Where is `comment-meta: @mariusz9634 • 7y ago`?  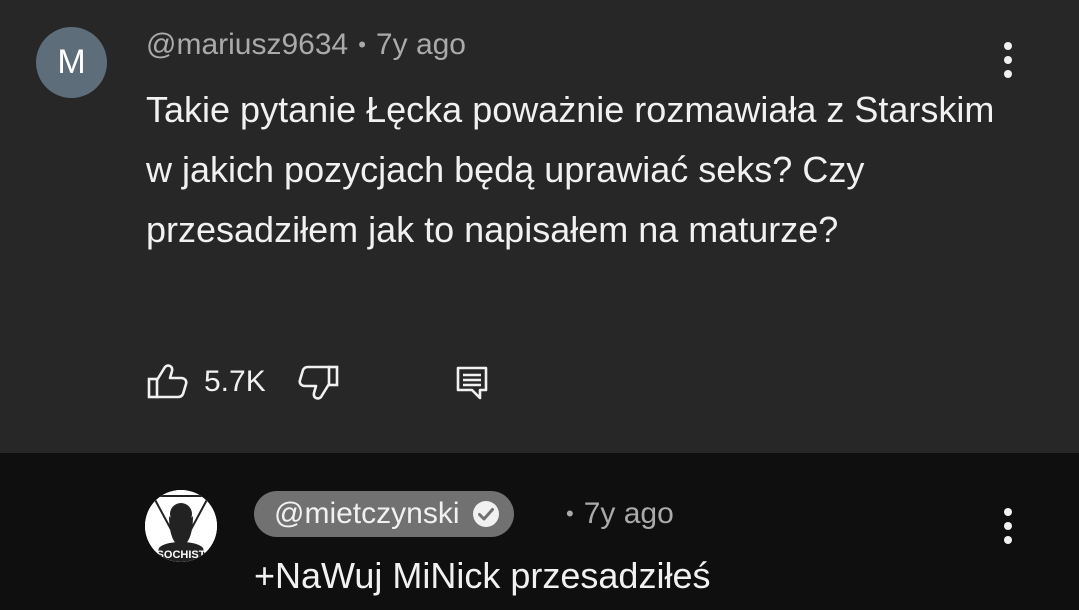
comment-meta: @mariusz9634 • 7y ago is located at coordinates (306, 45).